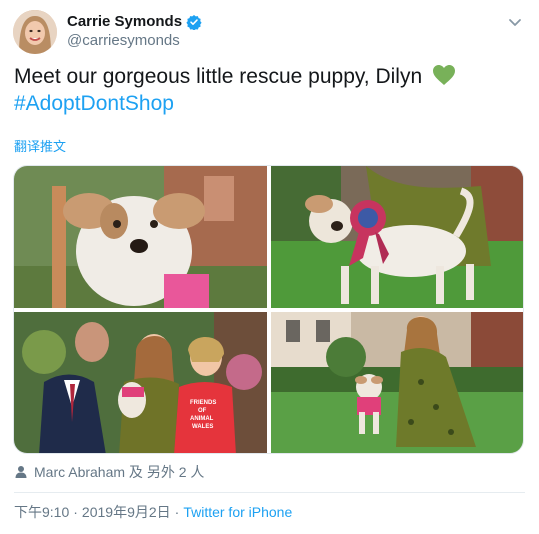 Image resolution: width=539 pixels, height=534 pixels. Describe the element at coordinates (237, 512) in the screenshot. I see `tweet-source-link: Twitter for iPhone` at that location.